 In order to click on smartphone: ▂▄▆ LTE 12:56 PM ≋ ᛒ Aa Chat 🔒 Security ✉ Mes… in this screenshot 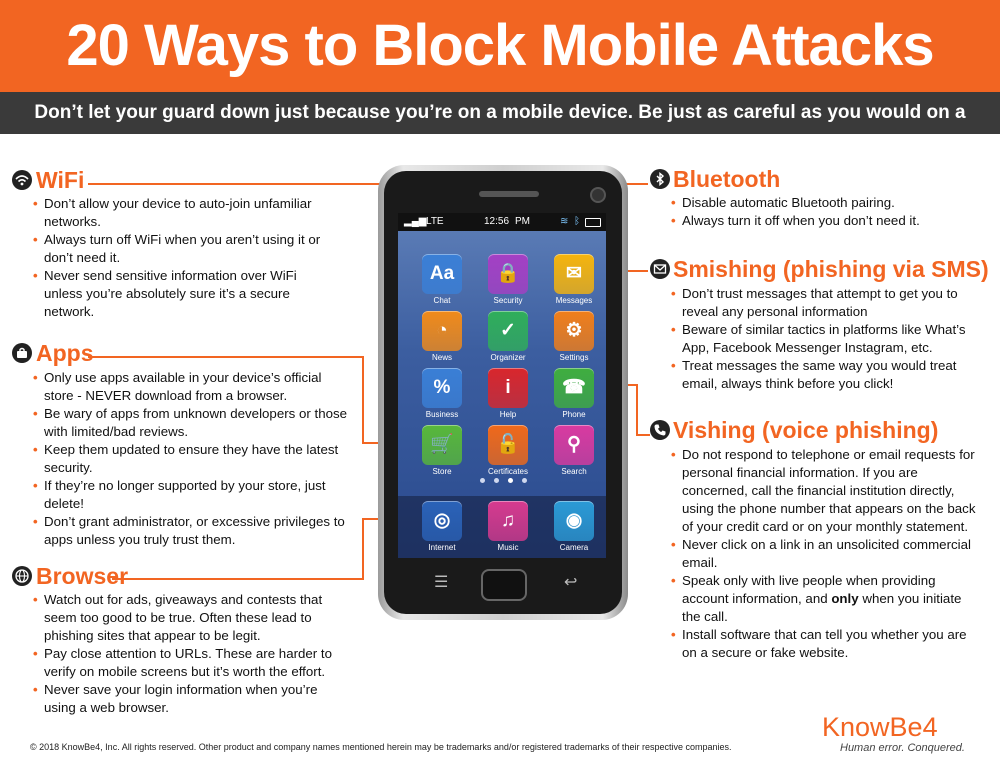, I will do `click(503, 392)`.